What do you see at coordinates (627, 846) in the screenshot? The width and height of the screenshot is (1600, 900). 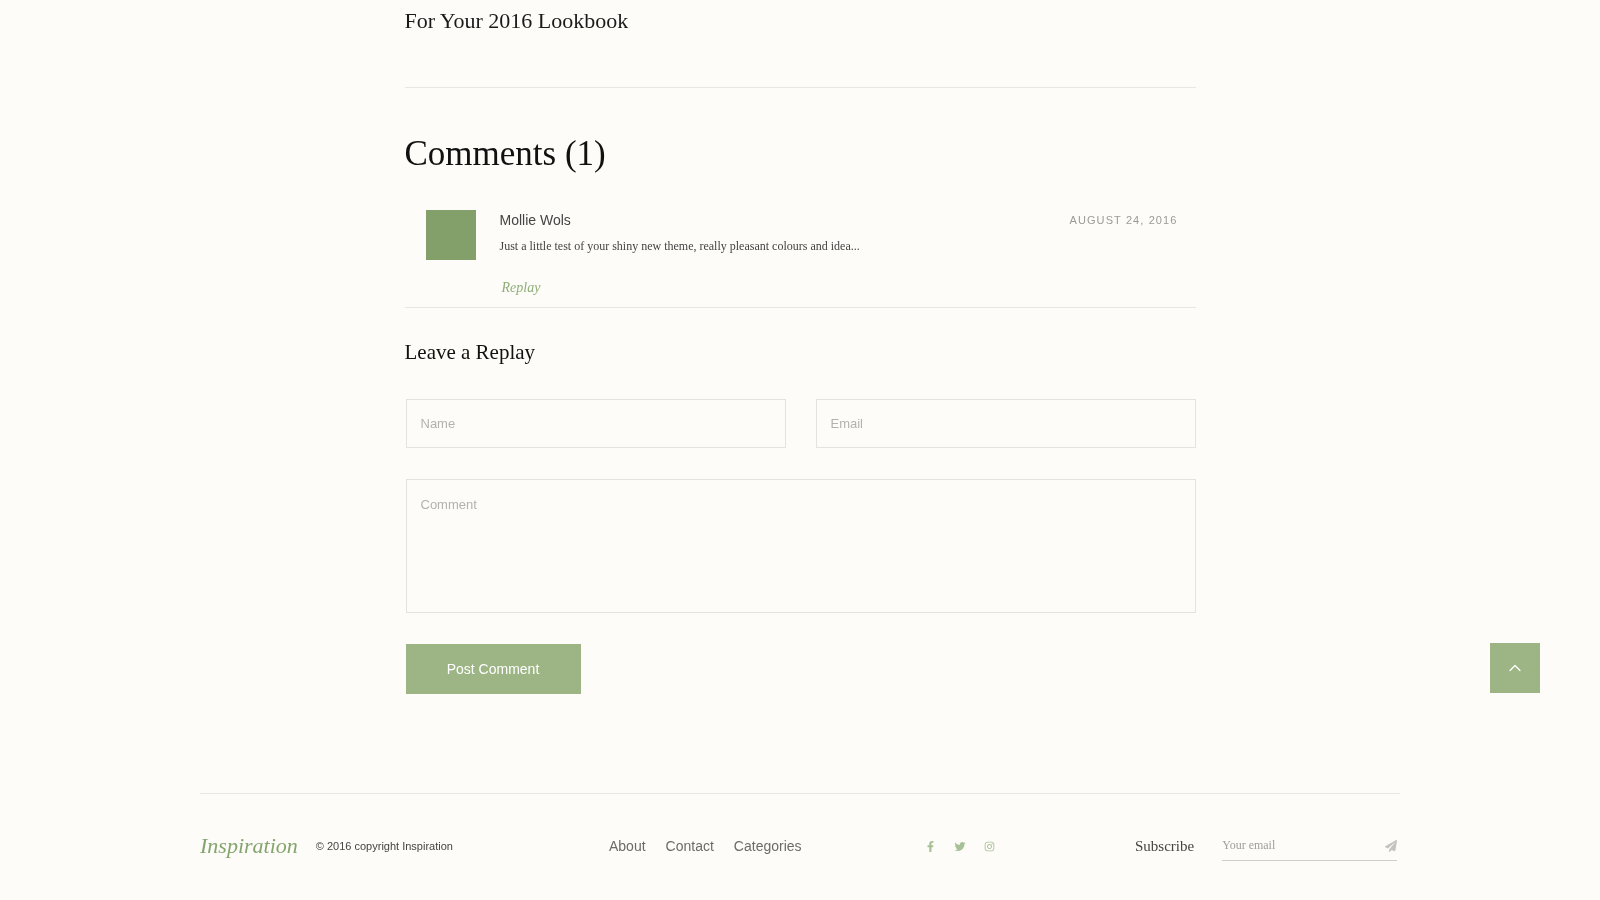 I see `footer-nav-link: About` at bounding box center [627, 846].